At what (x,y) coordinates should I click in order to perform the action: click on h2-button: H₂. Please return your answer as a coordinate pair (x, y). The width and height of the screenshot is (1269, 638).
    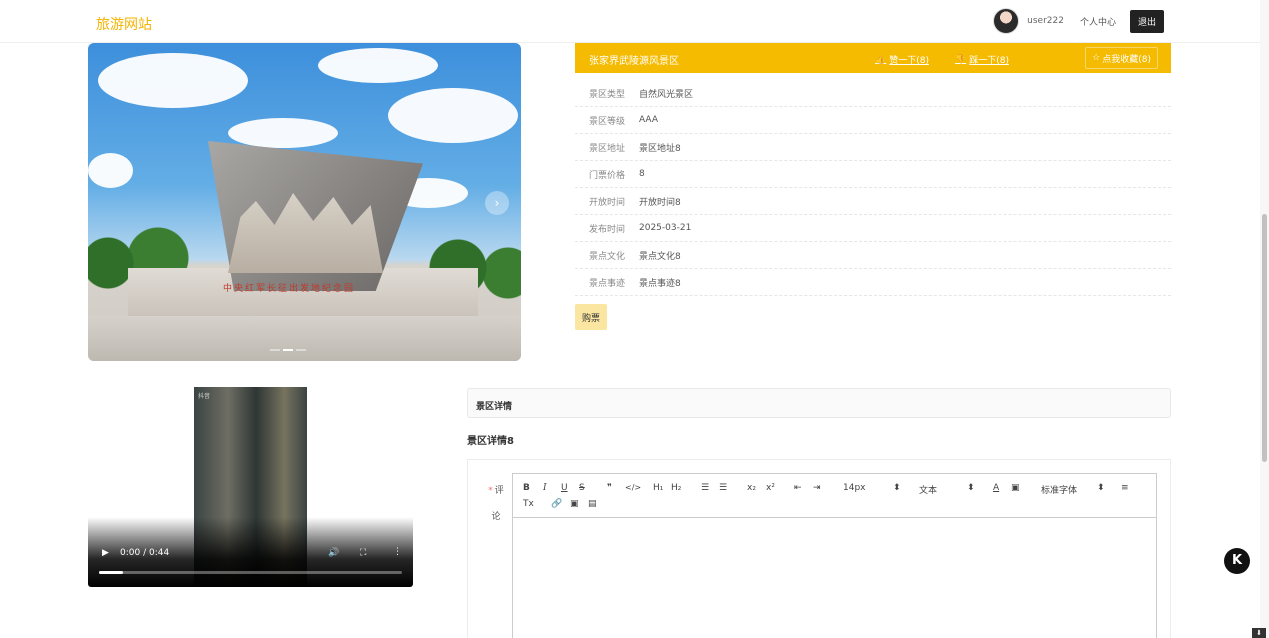
    Looking at the image, I should click on (676, 488).